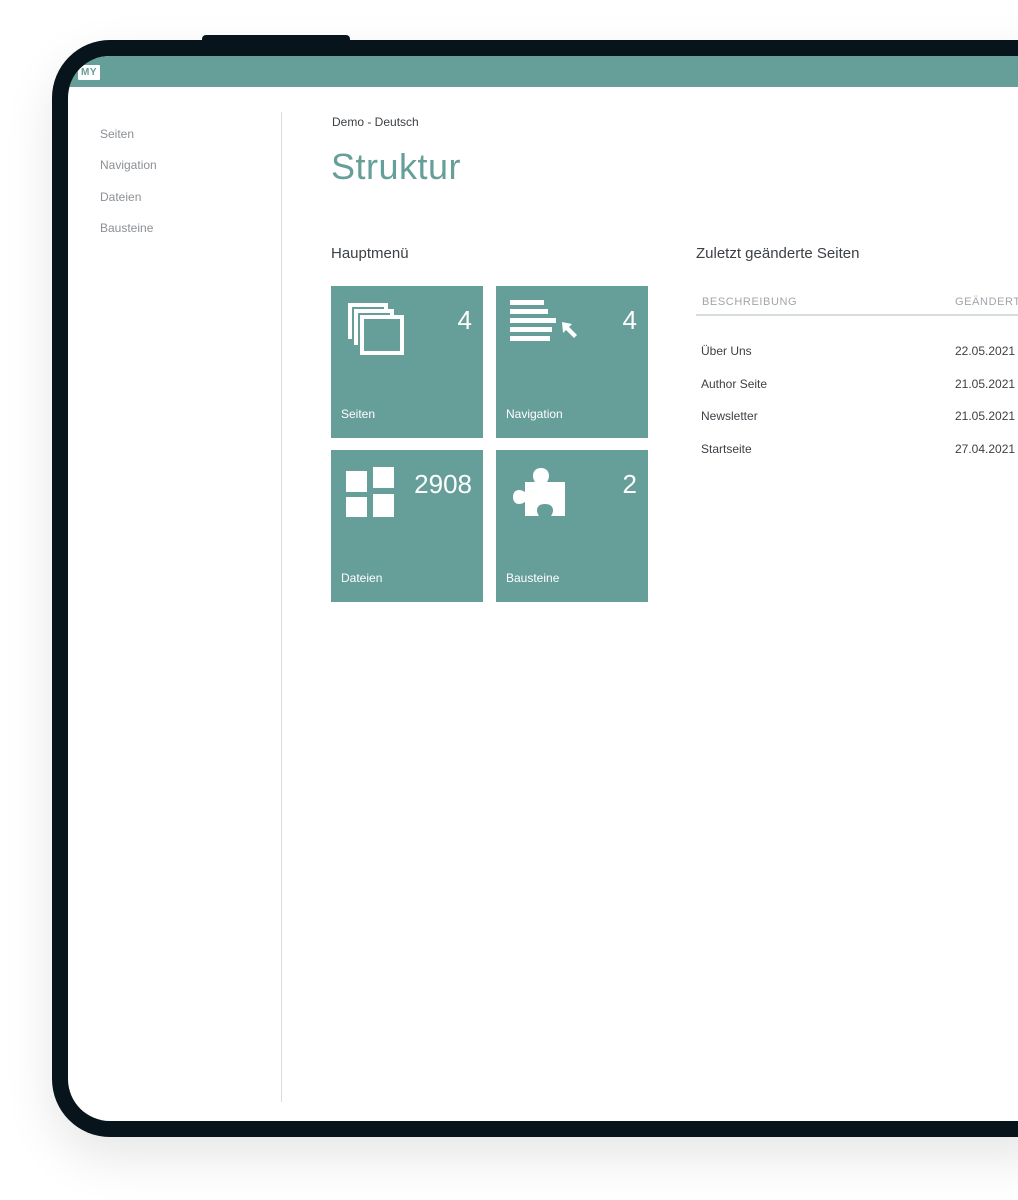 The image size is (1018, 1200). I want to click on tile-dateien: 2908 Dateien, so click(407, 526).